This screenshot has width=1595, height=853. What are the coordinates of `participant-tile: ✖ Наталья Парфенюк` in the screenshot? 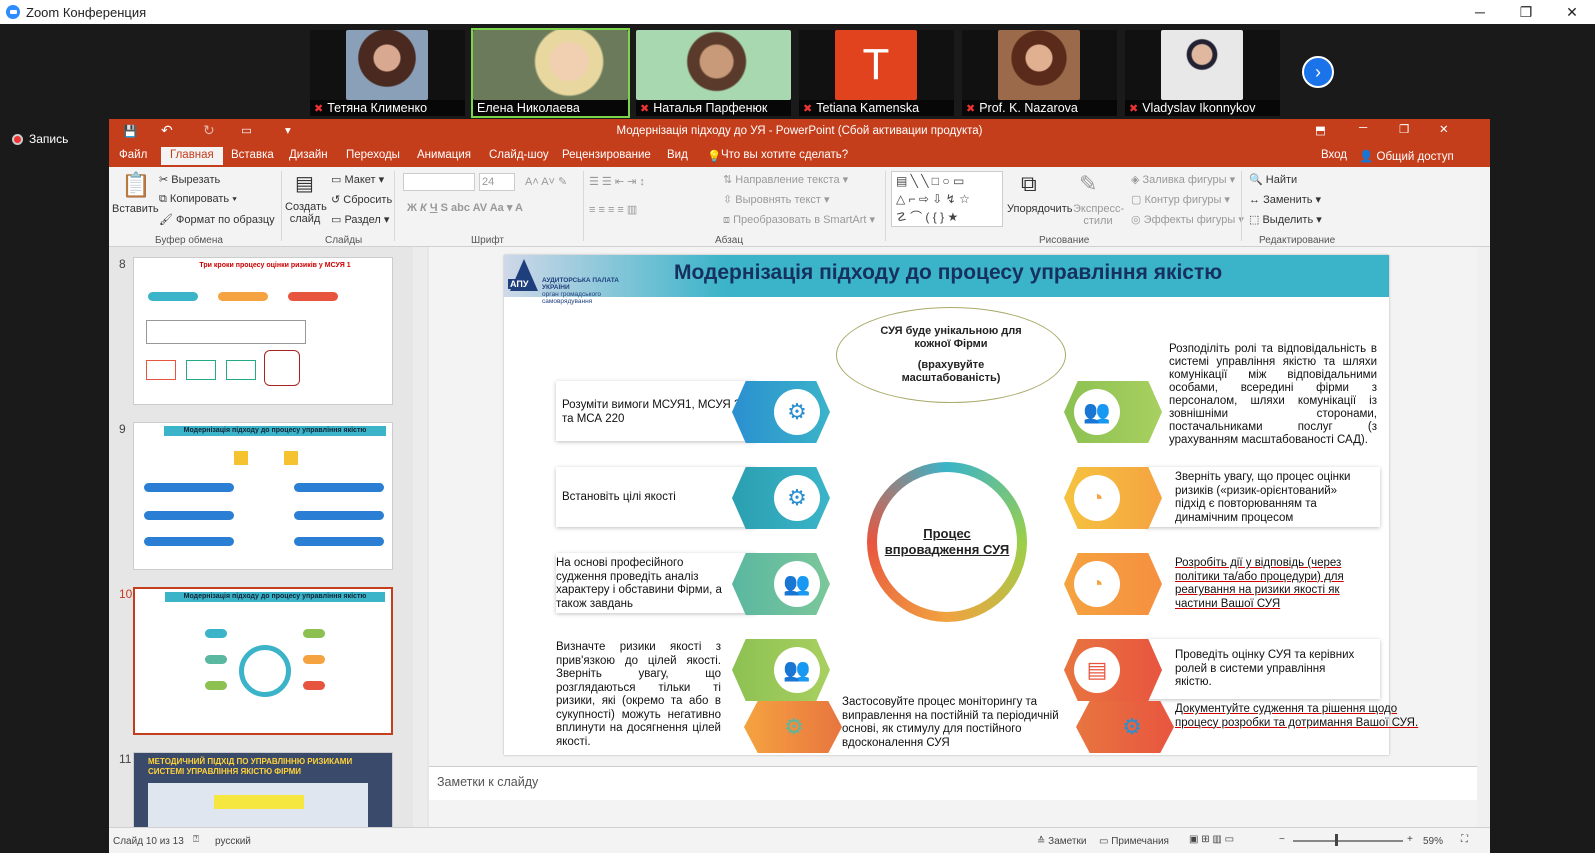 It's located at (713, 73).